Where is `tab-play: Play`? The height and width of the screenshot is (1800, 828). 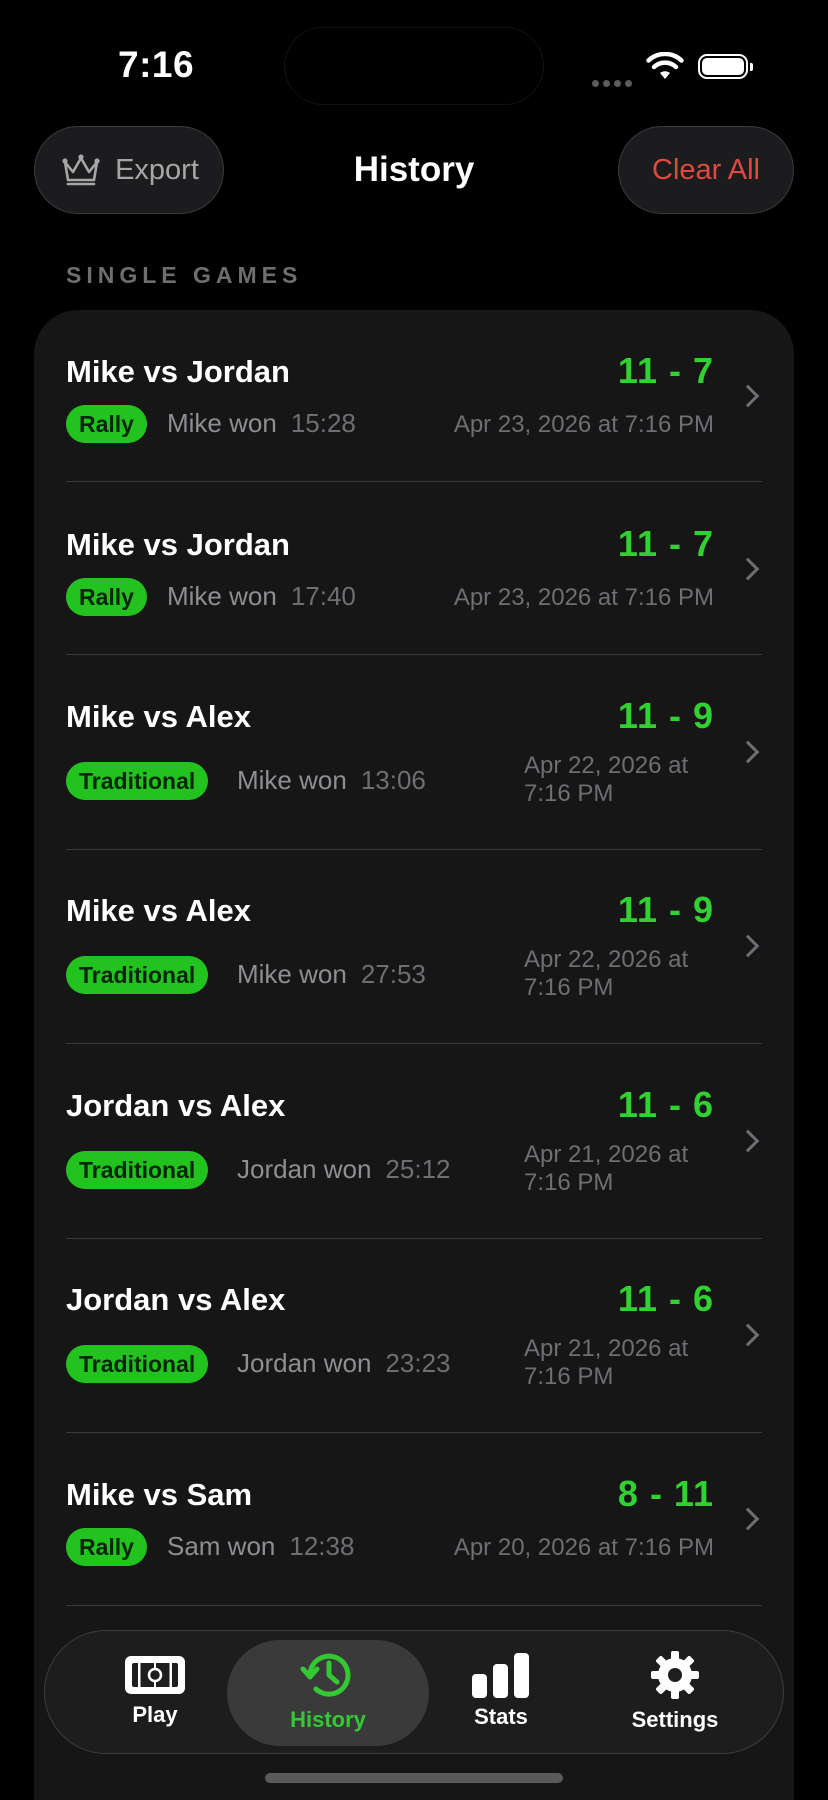 tab-play: Play is located at coordinates (155, 1691).